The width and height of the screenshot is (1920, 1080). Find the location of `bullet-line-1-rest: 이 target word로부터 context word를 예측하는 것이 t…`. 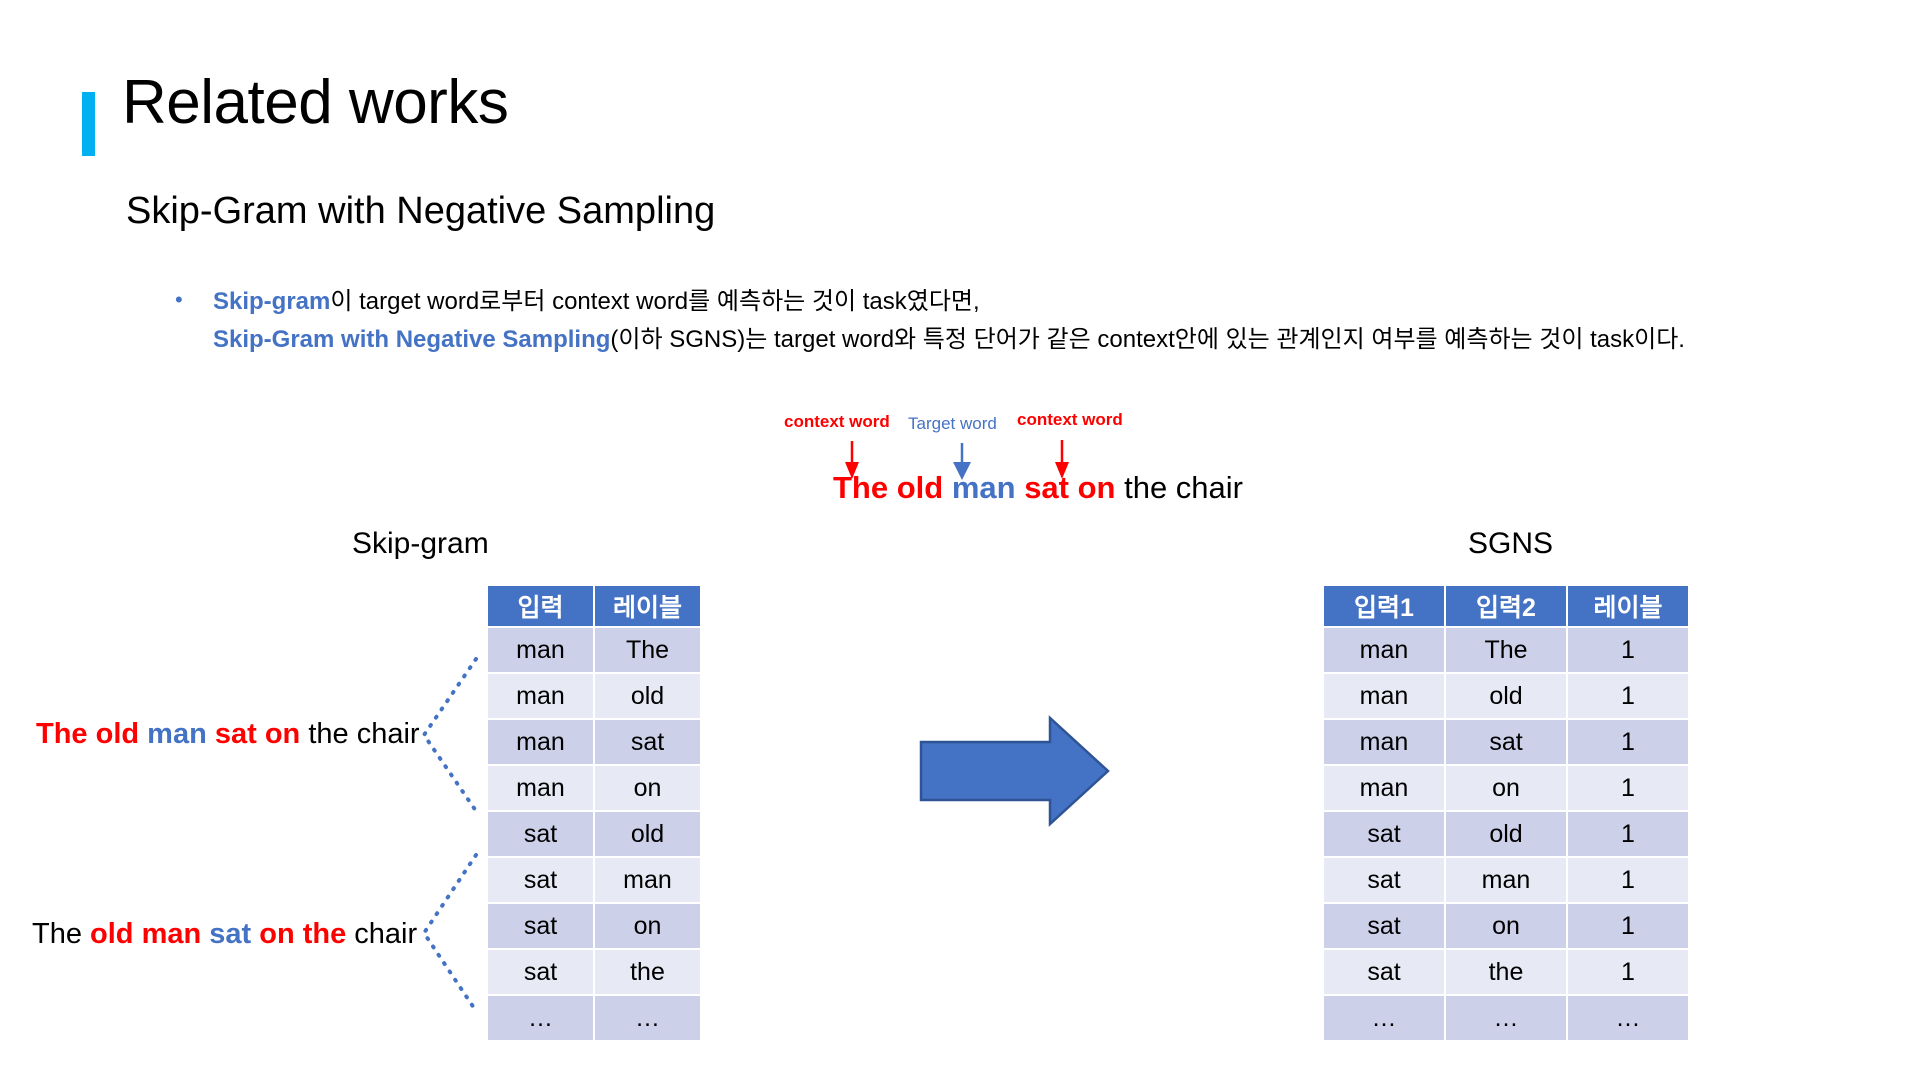

bullet-line-1-rest: 이 target word로부터 context word를 예측하는 것이 t… is located at coordinates (655, 301).